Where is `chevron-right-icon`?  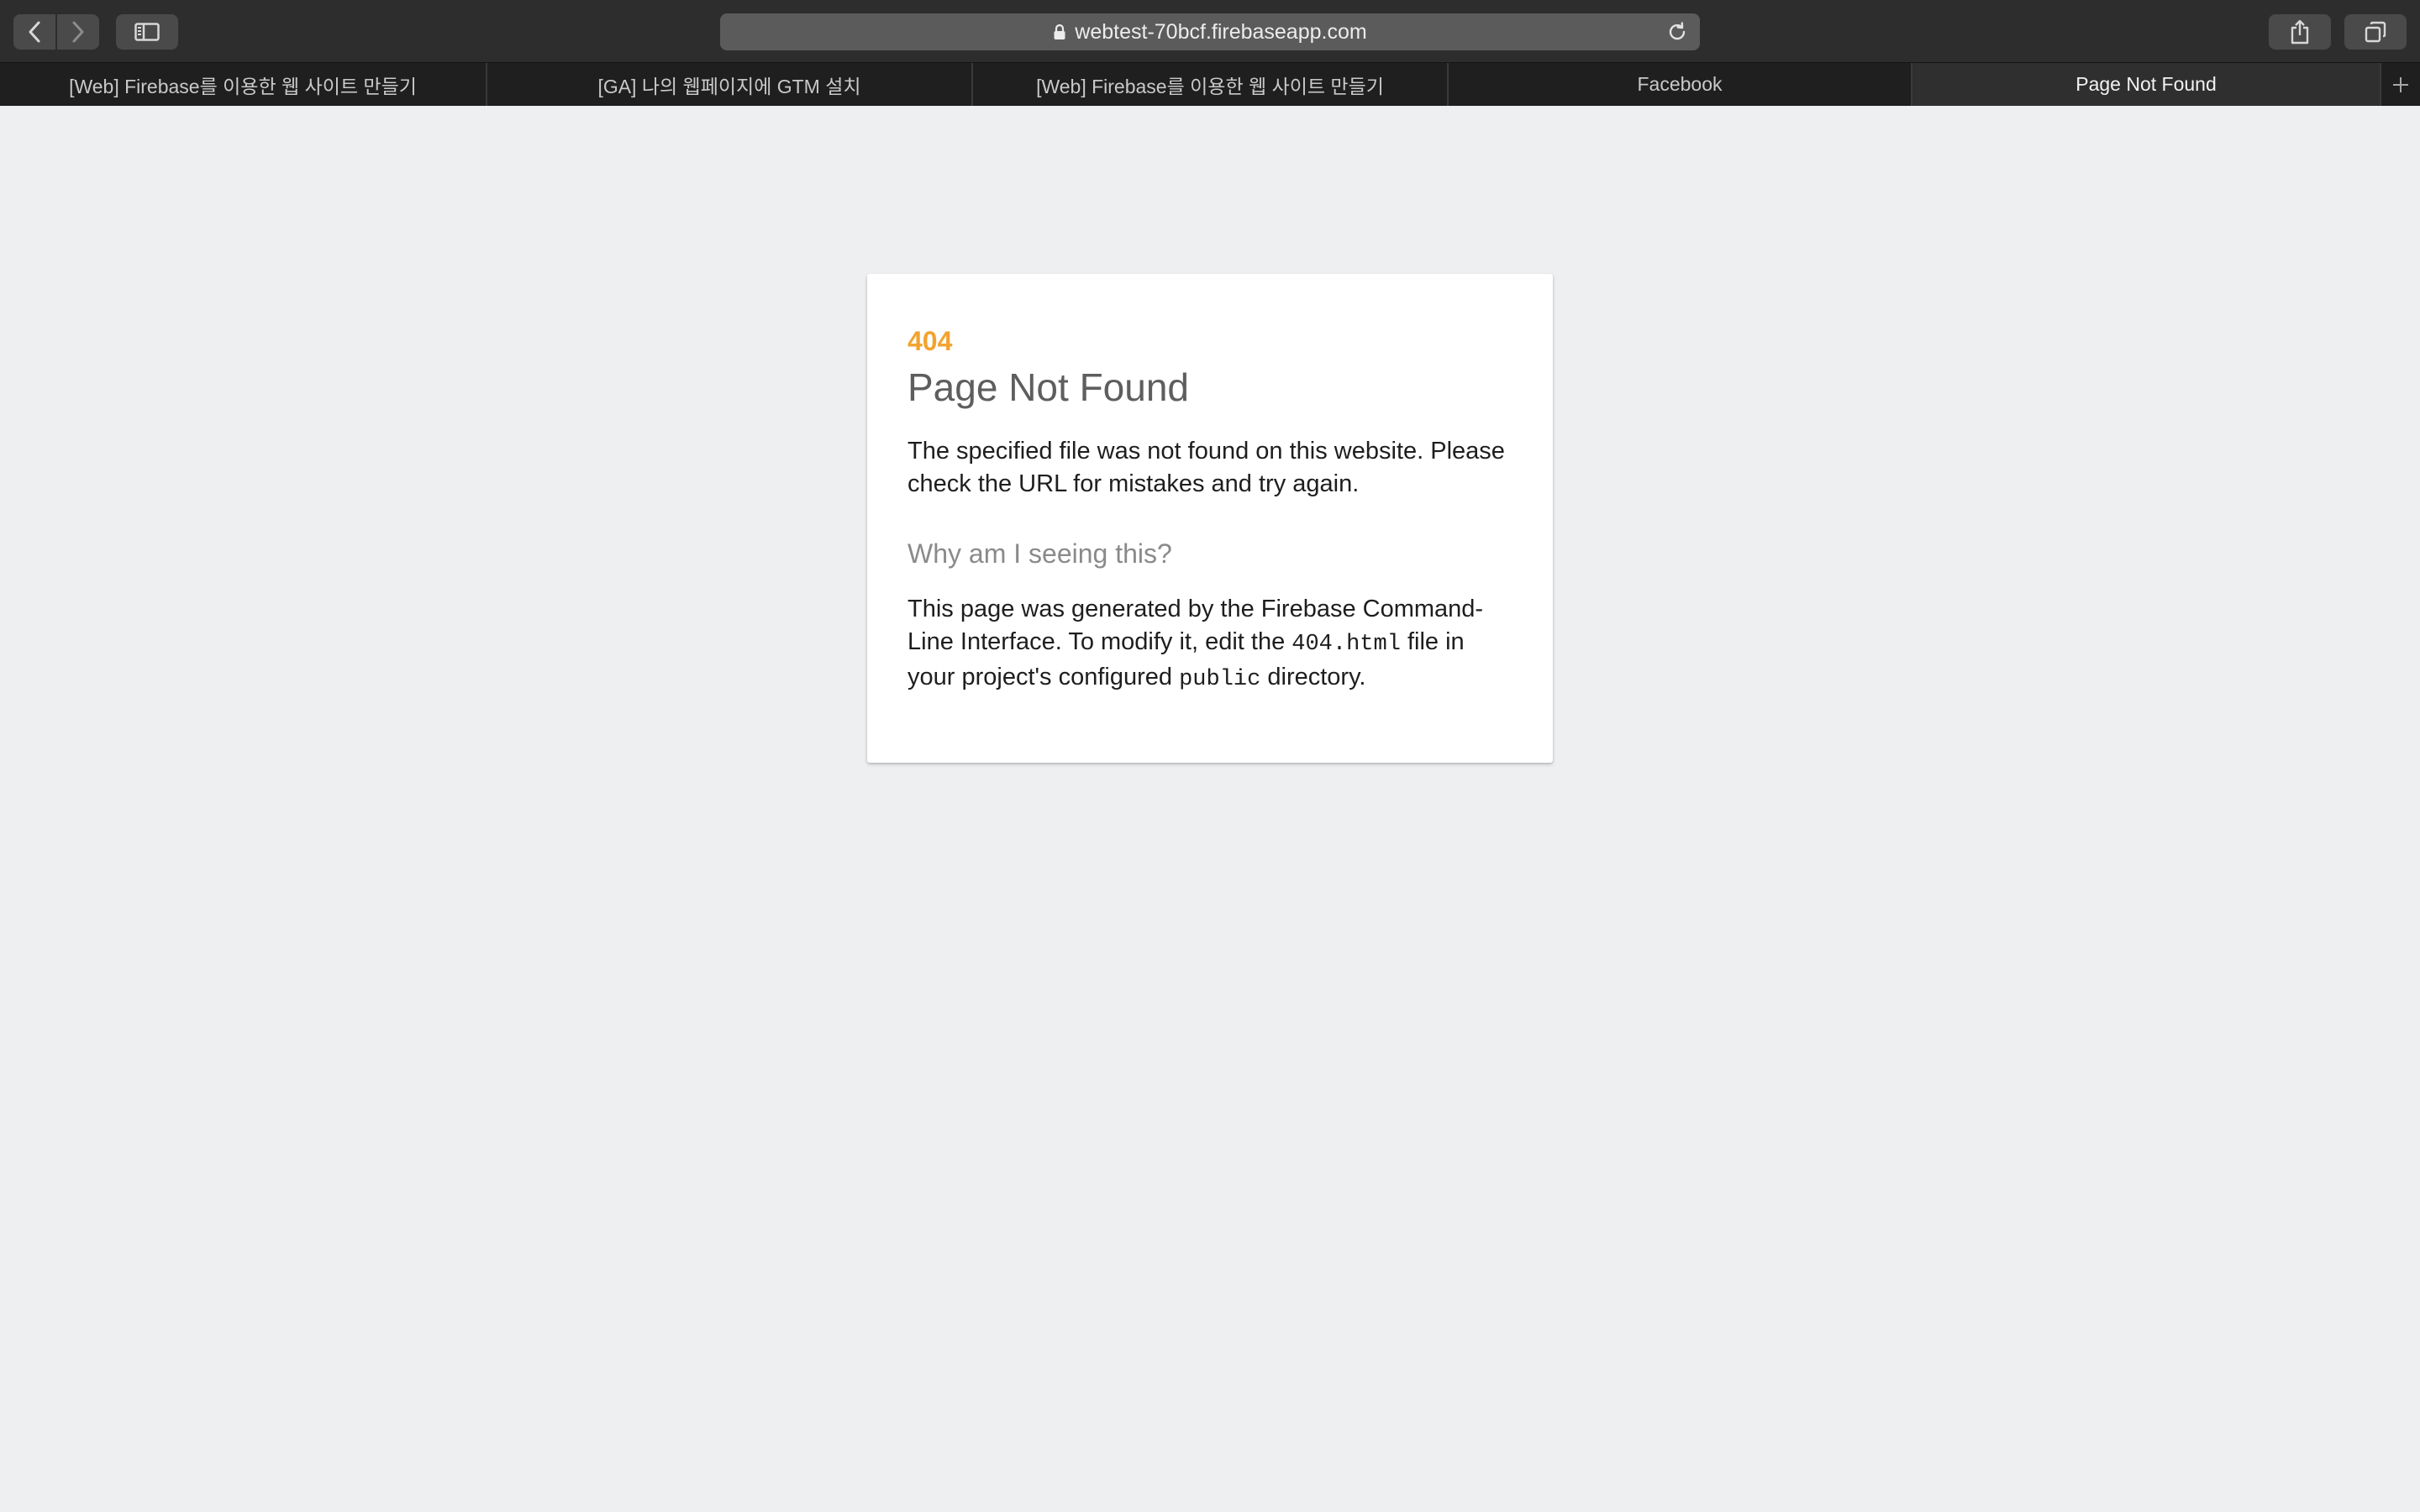 chevron-right-icon is located at coordinates (78, 32).